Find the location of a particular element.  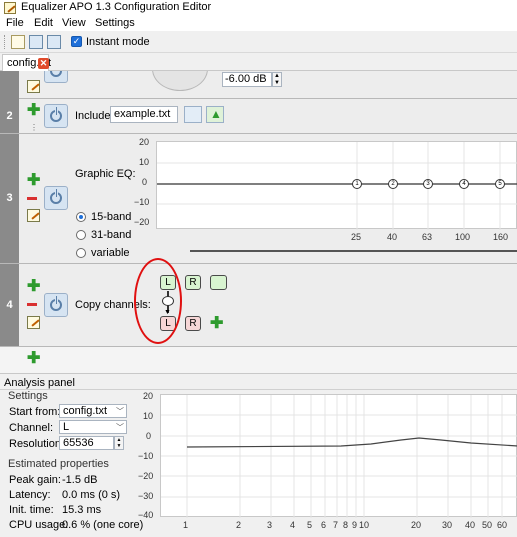

source-channel-r: R is located at coordinates (193, 282).